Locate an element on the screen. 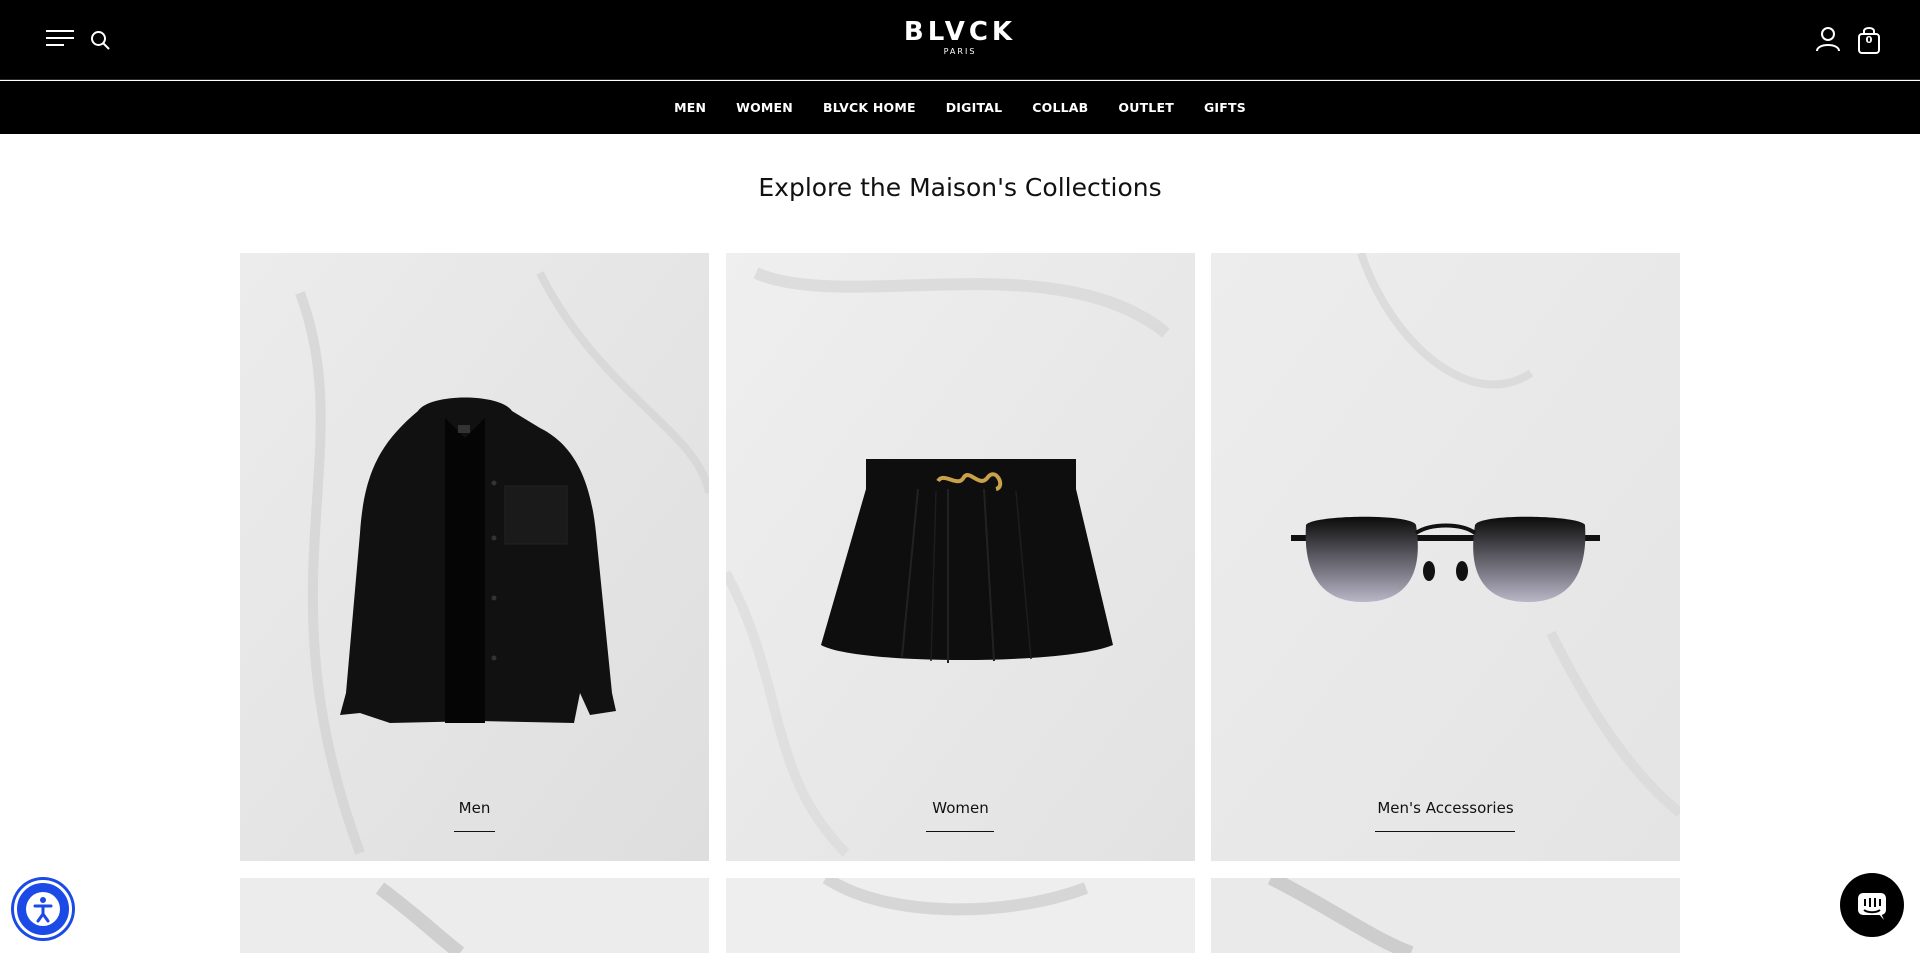 The height and width of the screenshot is (953, 1920). cart-button: 0 is located at coordinates (1869, 40).